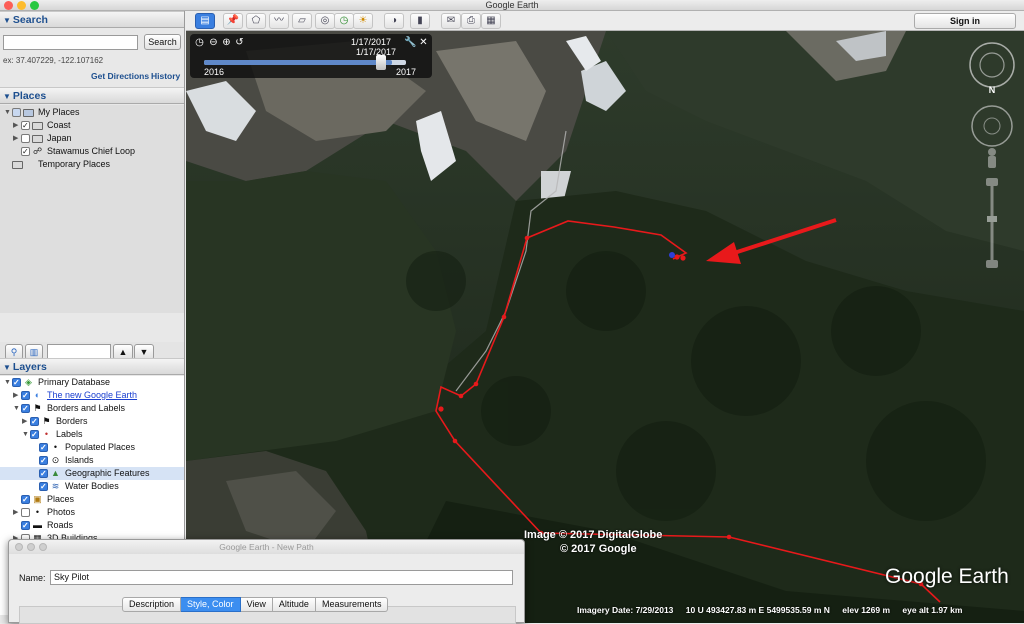 Image resolution: width=1024 pixels, height=624 pixels. Describe the element at coordinates (92, 366) in the screenshot. I see `layers-panel-header: ▼ Layers` at that location.